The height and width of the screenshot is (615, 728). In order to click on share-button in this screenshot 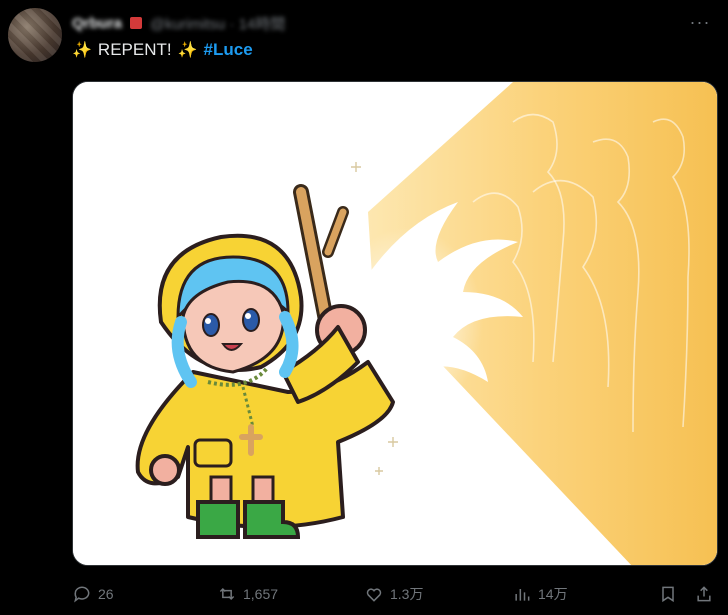, I will do `click(704, 594)`.